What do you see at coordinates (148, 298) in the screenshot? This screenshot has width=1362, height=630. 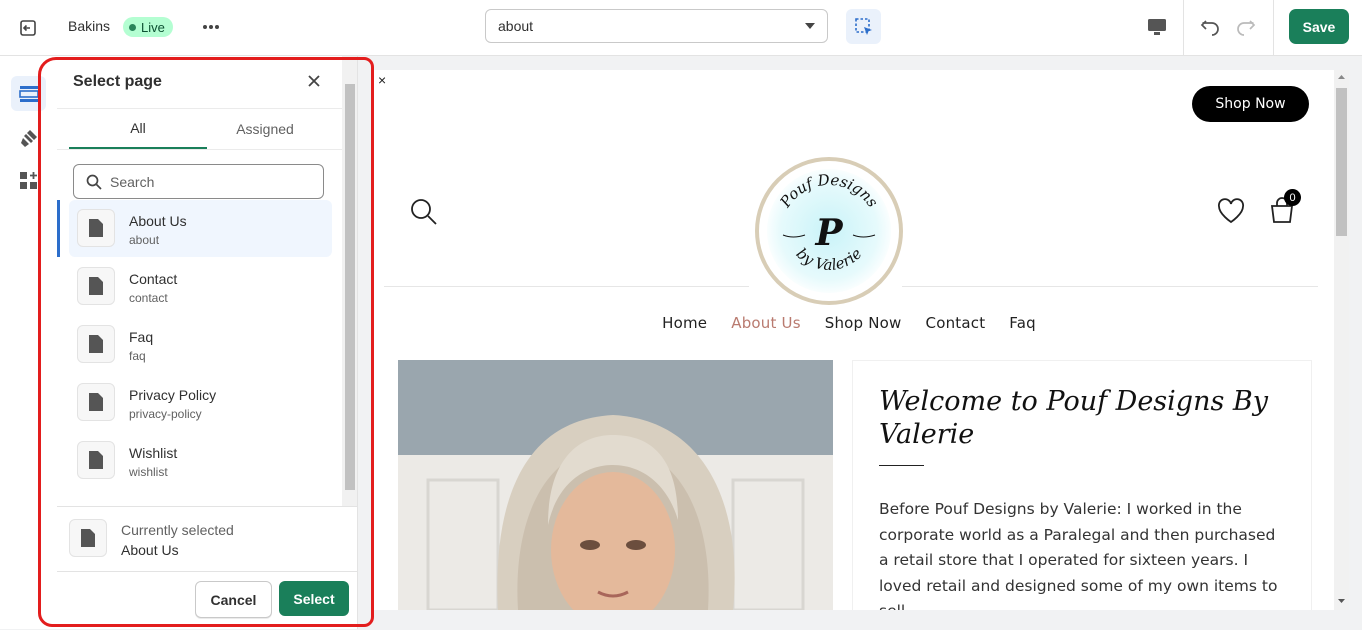 I see `page-handle: contact` at bounding box center [148, 298].